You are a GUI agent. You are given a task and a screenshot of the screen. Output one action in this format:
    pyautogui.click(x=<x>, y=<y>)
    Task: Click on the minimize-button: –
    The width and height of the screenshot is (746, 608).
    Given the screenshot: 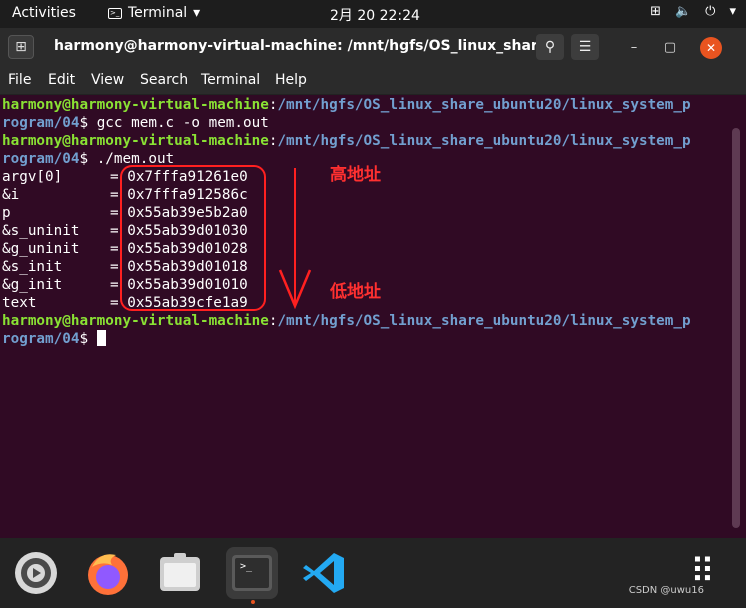 What is the action you would take?
    pyautogui.click(x=634, y=48)
    